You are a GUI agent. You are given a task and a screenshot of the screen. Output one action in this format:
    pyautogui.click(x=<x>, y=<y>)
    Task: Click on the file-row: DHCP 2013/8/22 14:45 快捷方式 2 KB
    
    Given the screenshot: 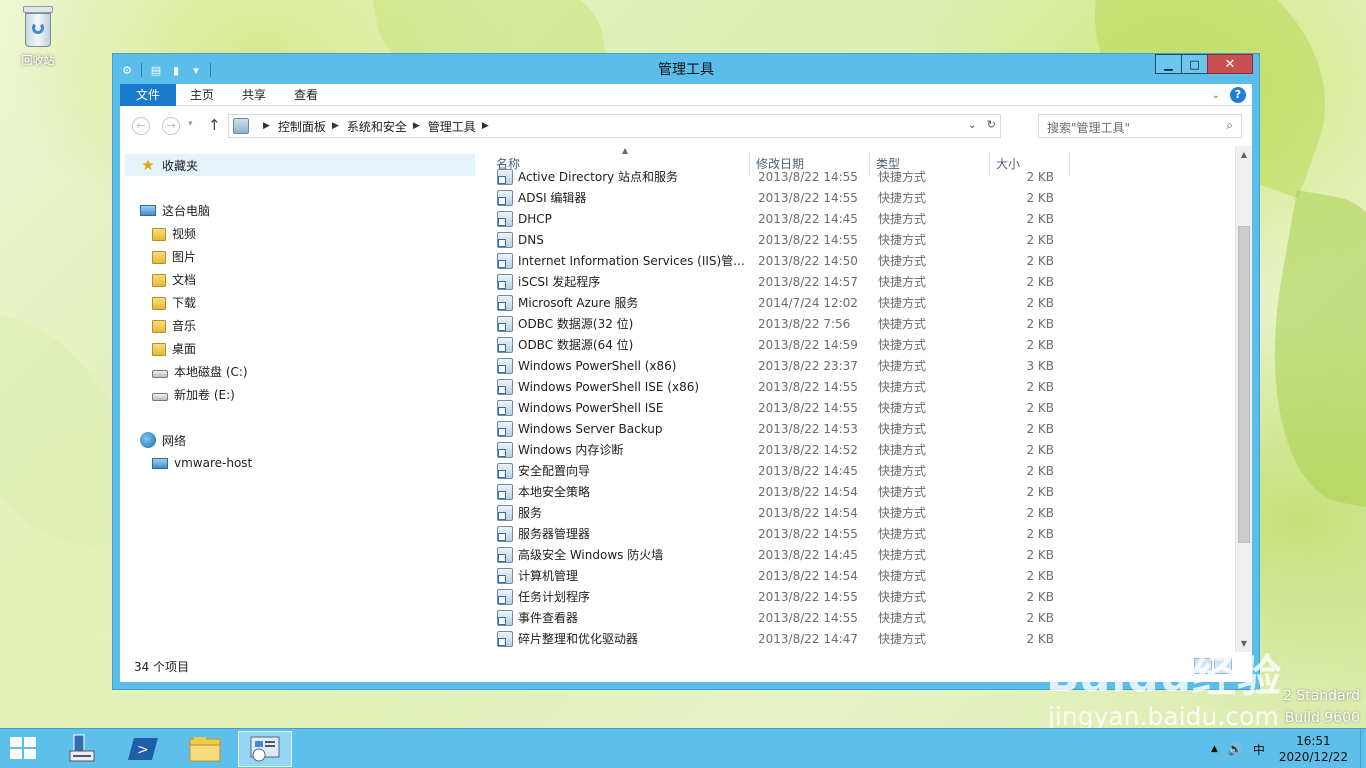 What is the action you would take?
    pyautogui.click(x=790, y=218)
    